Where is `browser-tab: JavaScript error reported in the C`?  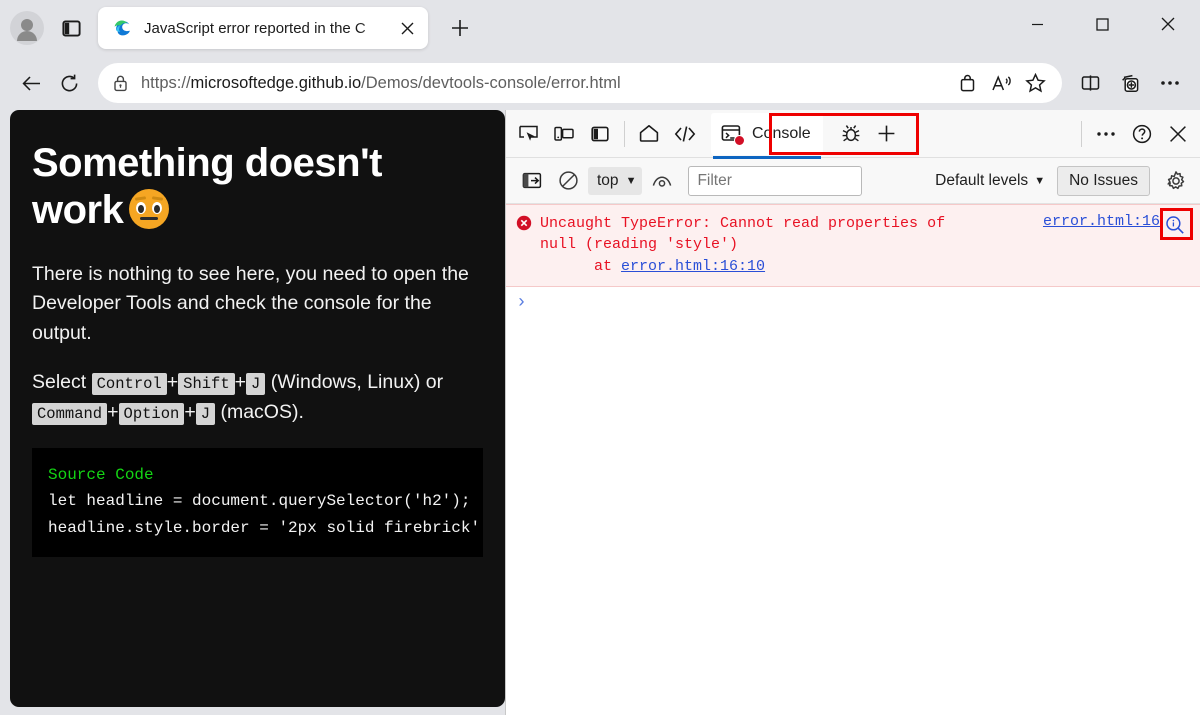
browser-tab: JavaScript error reported in the C is located at coordinates (263, 28).